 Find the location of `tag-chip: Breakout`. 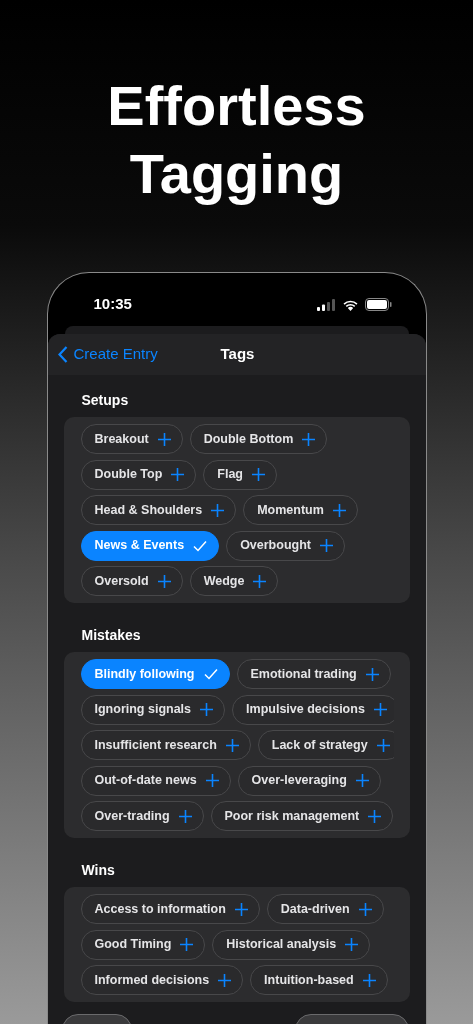

tag-chip: Breakout is located at coordinates (131, 439).